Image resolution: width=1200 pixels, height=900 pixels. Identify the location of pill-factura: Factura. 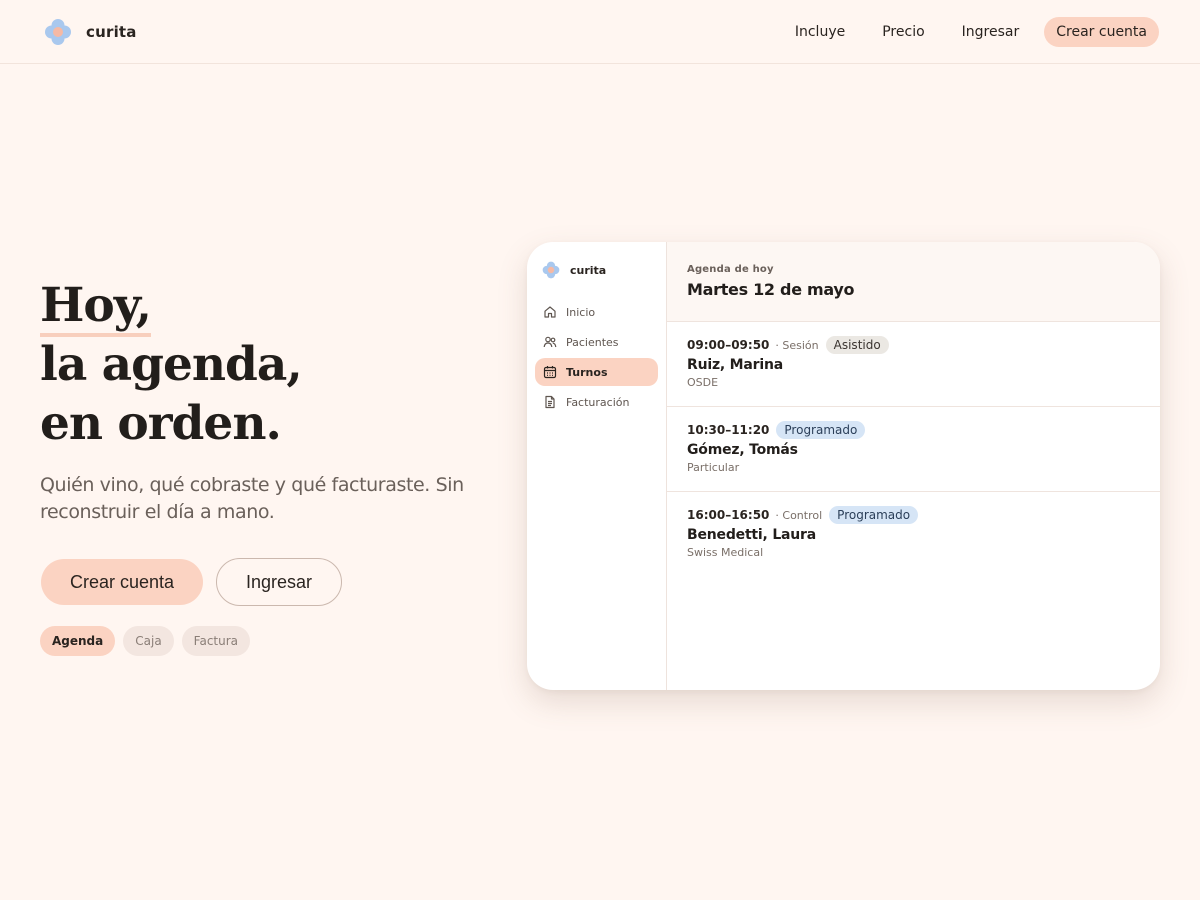
(216, 641).